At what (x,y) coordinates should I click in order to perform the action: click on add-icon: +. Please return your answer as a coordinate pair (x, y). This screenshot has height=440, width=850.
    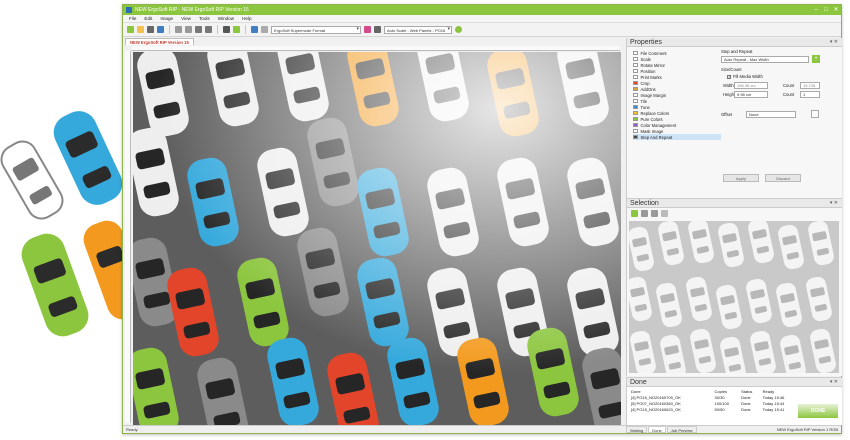
    Looking at the image, I should click on (816, 59).